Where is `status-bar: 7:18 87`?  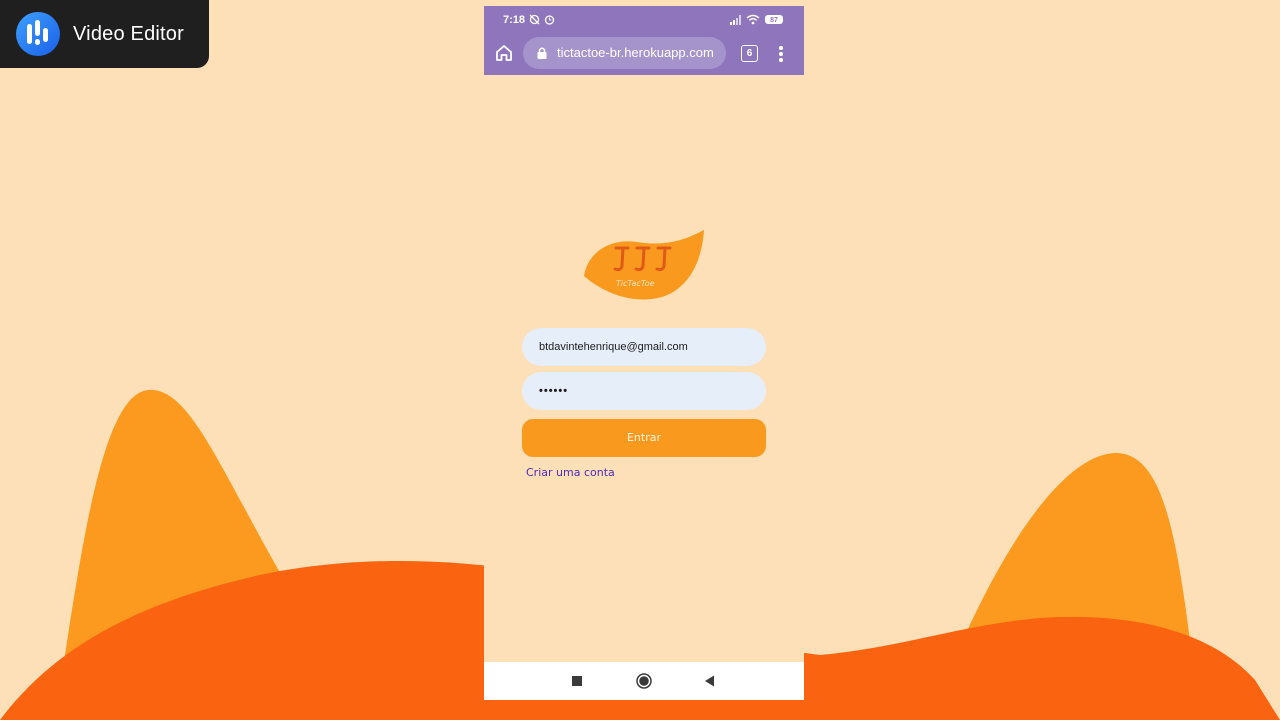
status-bar: 7:18 87 is located at coordinates (644, 20).